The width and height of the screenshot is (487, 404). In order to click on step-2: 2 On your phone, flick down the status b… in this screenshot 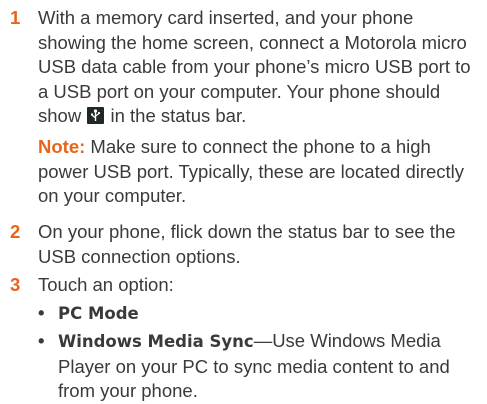, I will do `click(245, 244)`.